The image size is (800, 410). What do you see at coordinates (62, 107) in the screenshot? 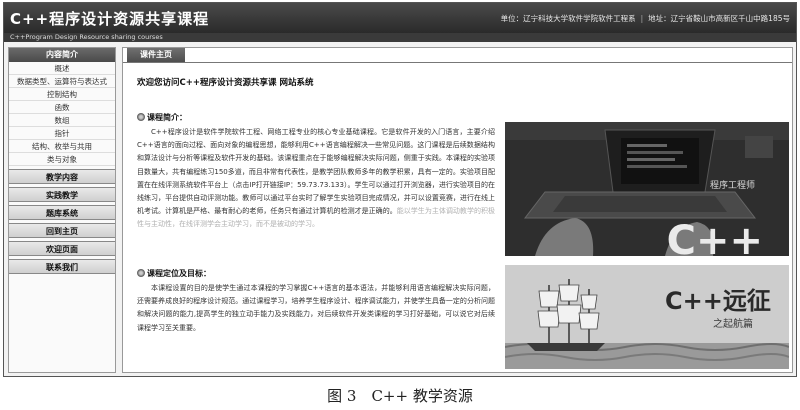
I see `sidebar-item-functions: 函数` at bounding box center [62, 107].